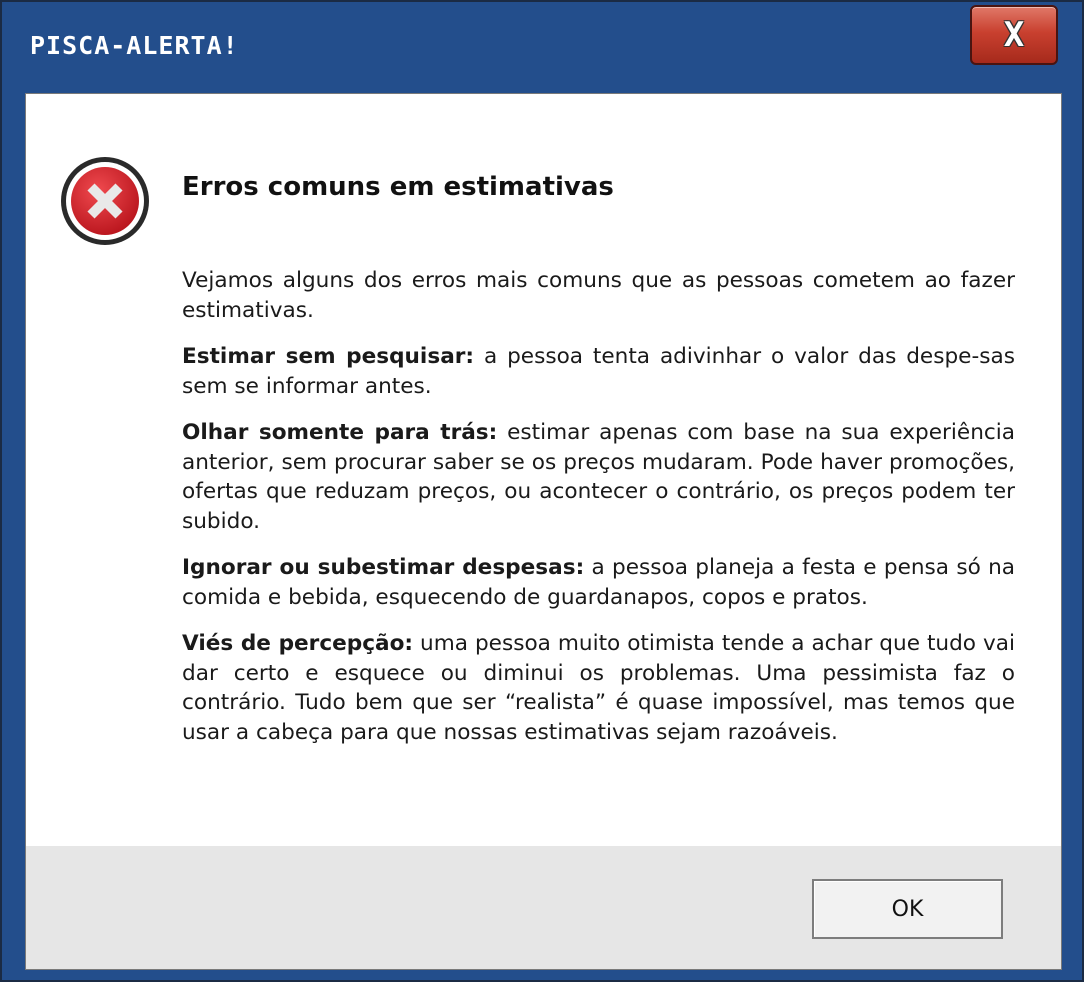 The width and height of the screenshot is (1084, 982). Describe the element at coordinates (134, 45) in the screenshot. I see `window-title: PISCA-ALERTA!` at that location.